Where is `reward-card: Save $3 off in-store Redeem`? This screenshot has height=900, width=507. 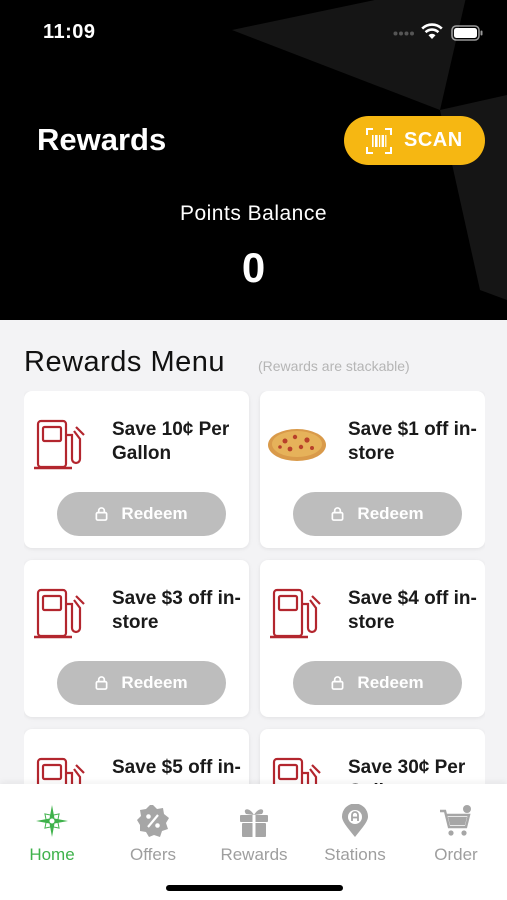
reward-card: Save $3 off in-store Redeem is located at coordinates (136, 638).